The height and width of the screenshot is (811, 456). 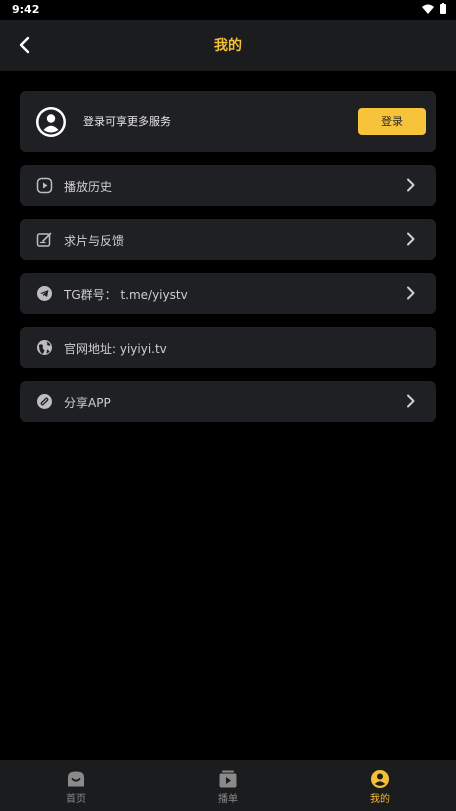 What do you see at coordinates (228, 779) in the screenshot?
I see `playlist-icon` at bounding box center [228, 779].